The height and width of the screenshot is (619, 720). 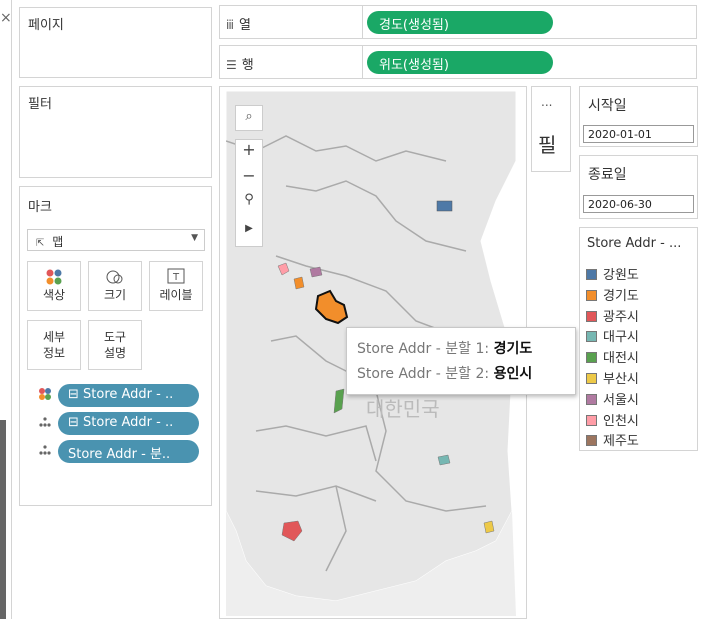 What do you see at coordinates (547, 145) in the screenshot?
I see `filter-card-label: 필` at bounding box center [547, 145].